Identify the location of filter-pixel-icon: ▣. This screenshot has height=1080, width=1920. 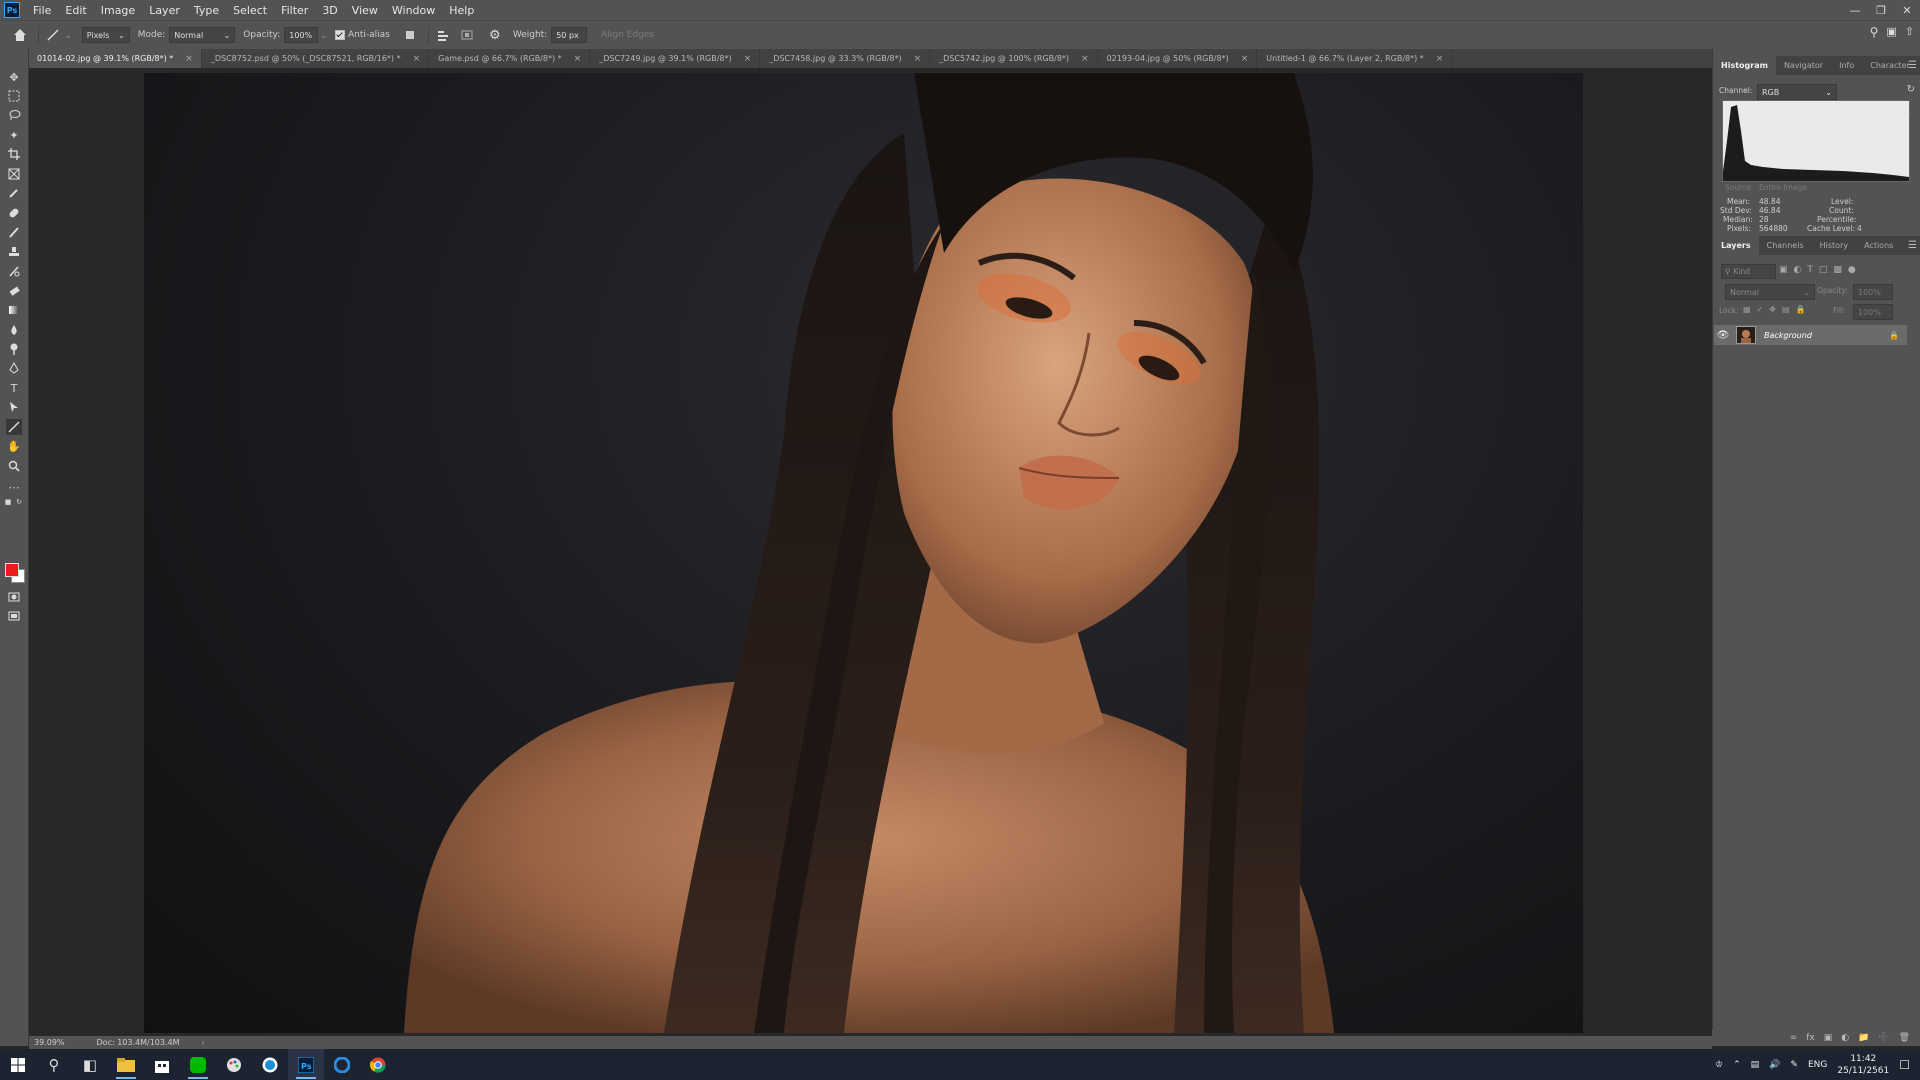
(1783, 270).